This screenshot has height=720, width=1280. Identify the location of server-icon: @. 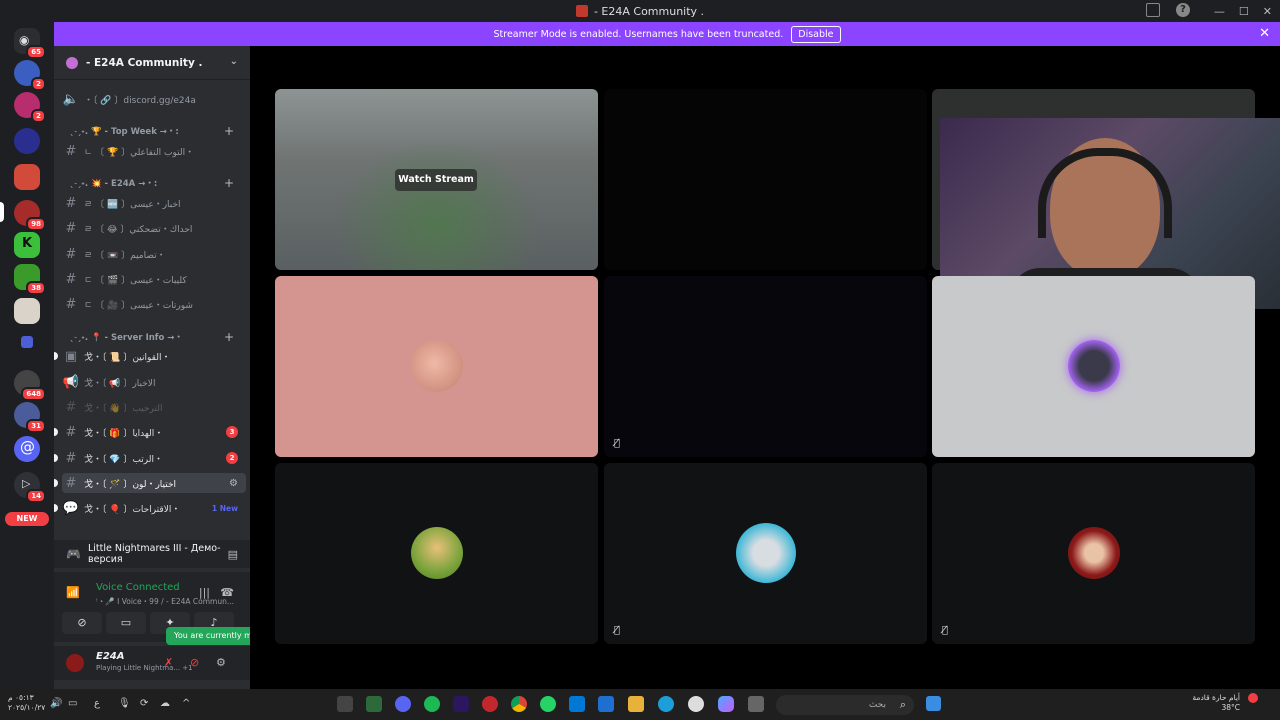
(27, 449).